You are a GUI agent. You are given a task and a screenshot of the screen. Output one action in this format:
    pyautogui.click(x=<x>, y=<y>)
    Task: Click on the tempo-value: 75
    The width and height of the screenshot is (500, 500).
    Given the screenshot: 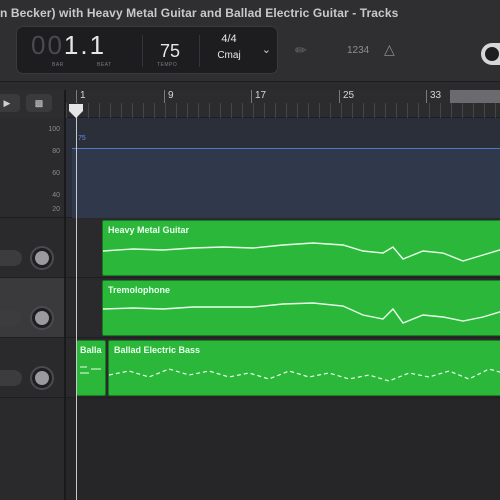 What is the action you would take?
    pyautogui.click(x=170, y=51)
    